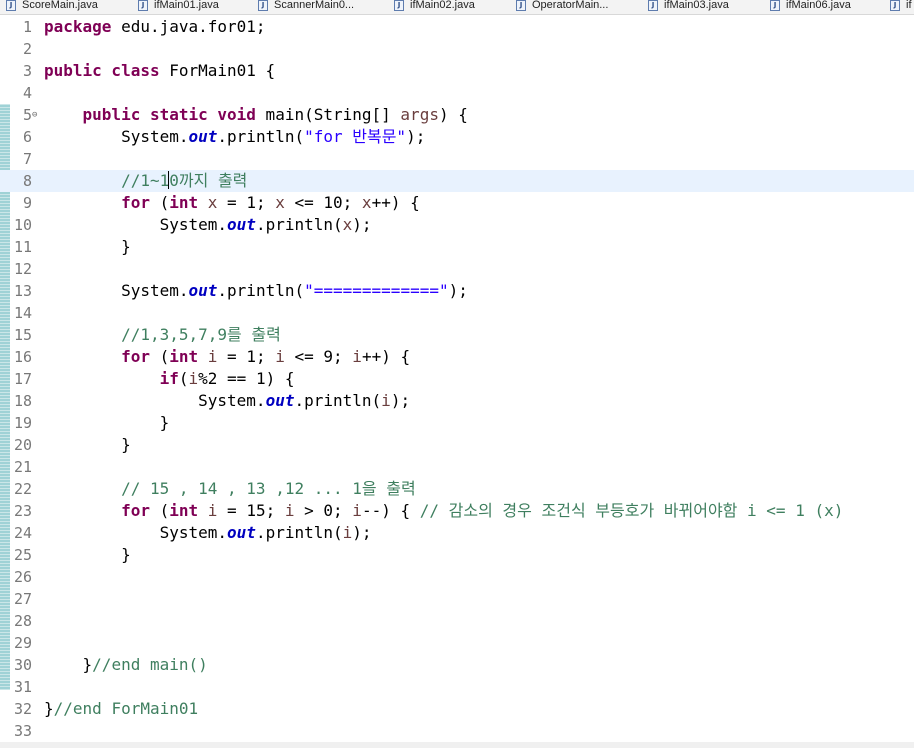 This screenshot has width=914, height=748. Describe the element at coordinates (457, 621) in the screenshot. I see `code-line: 28` at that location.